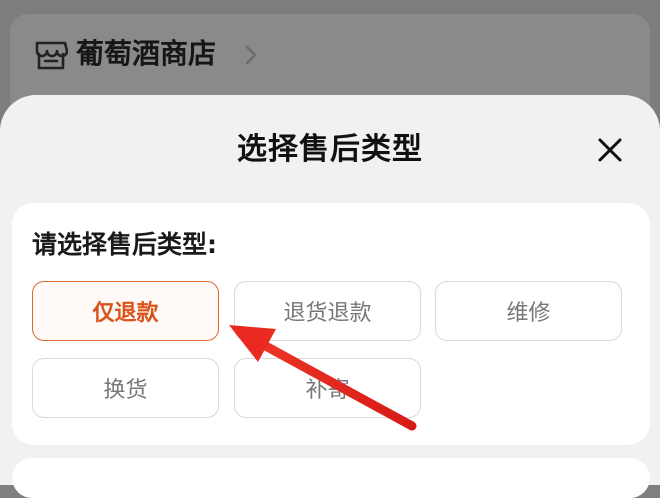  I want to click on store-name: 葡萄酒商店, so click(146, 54).